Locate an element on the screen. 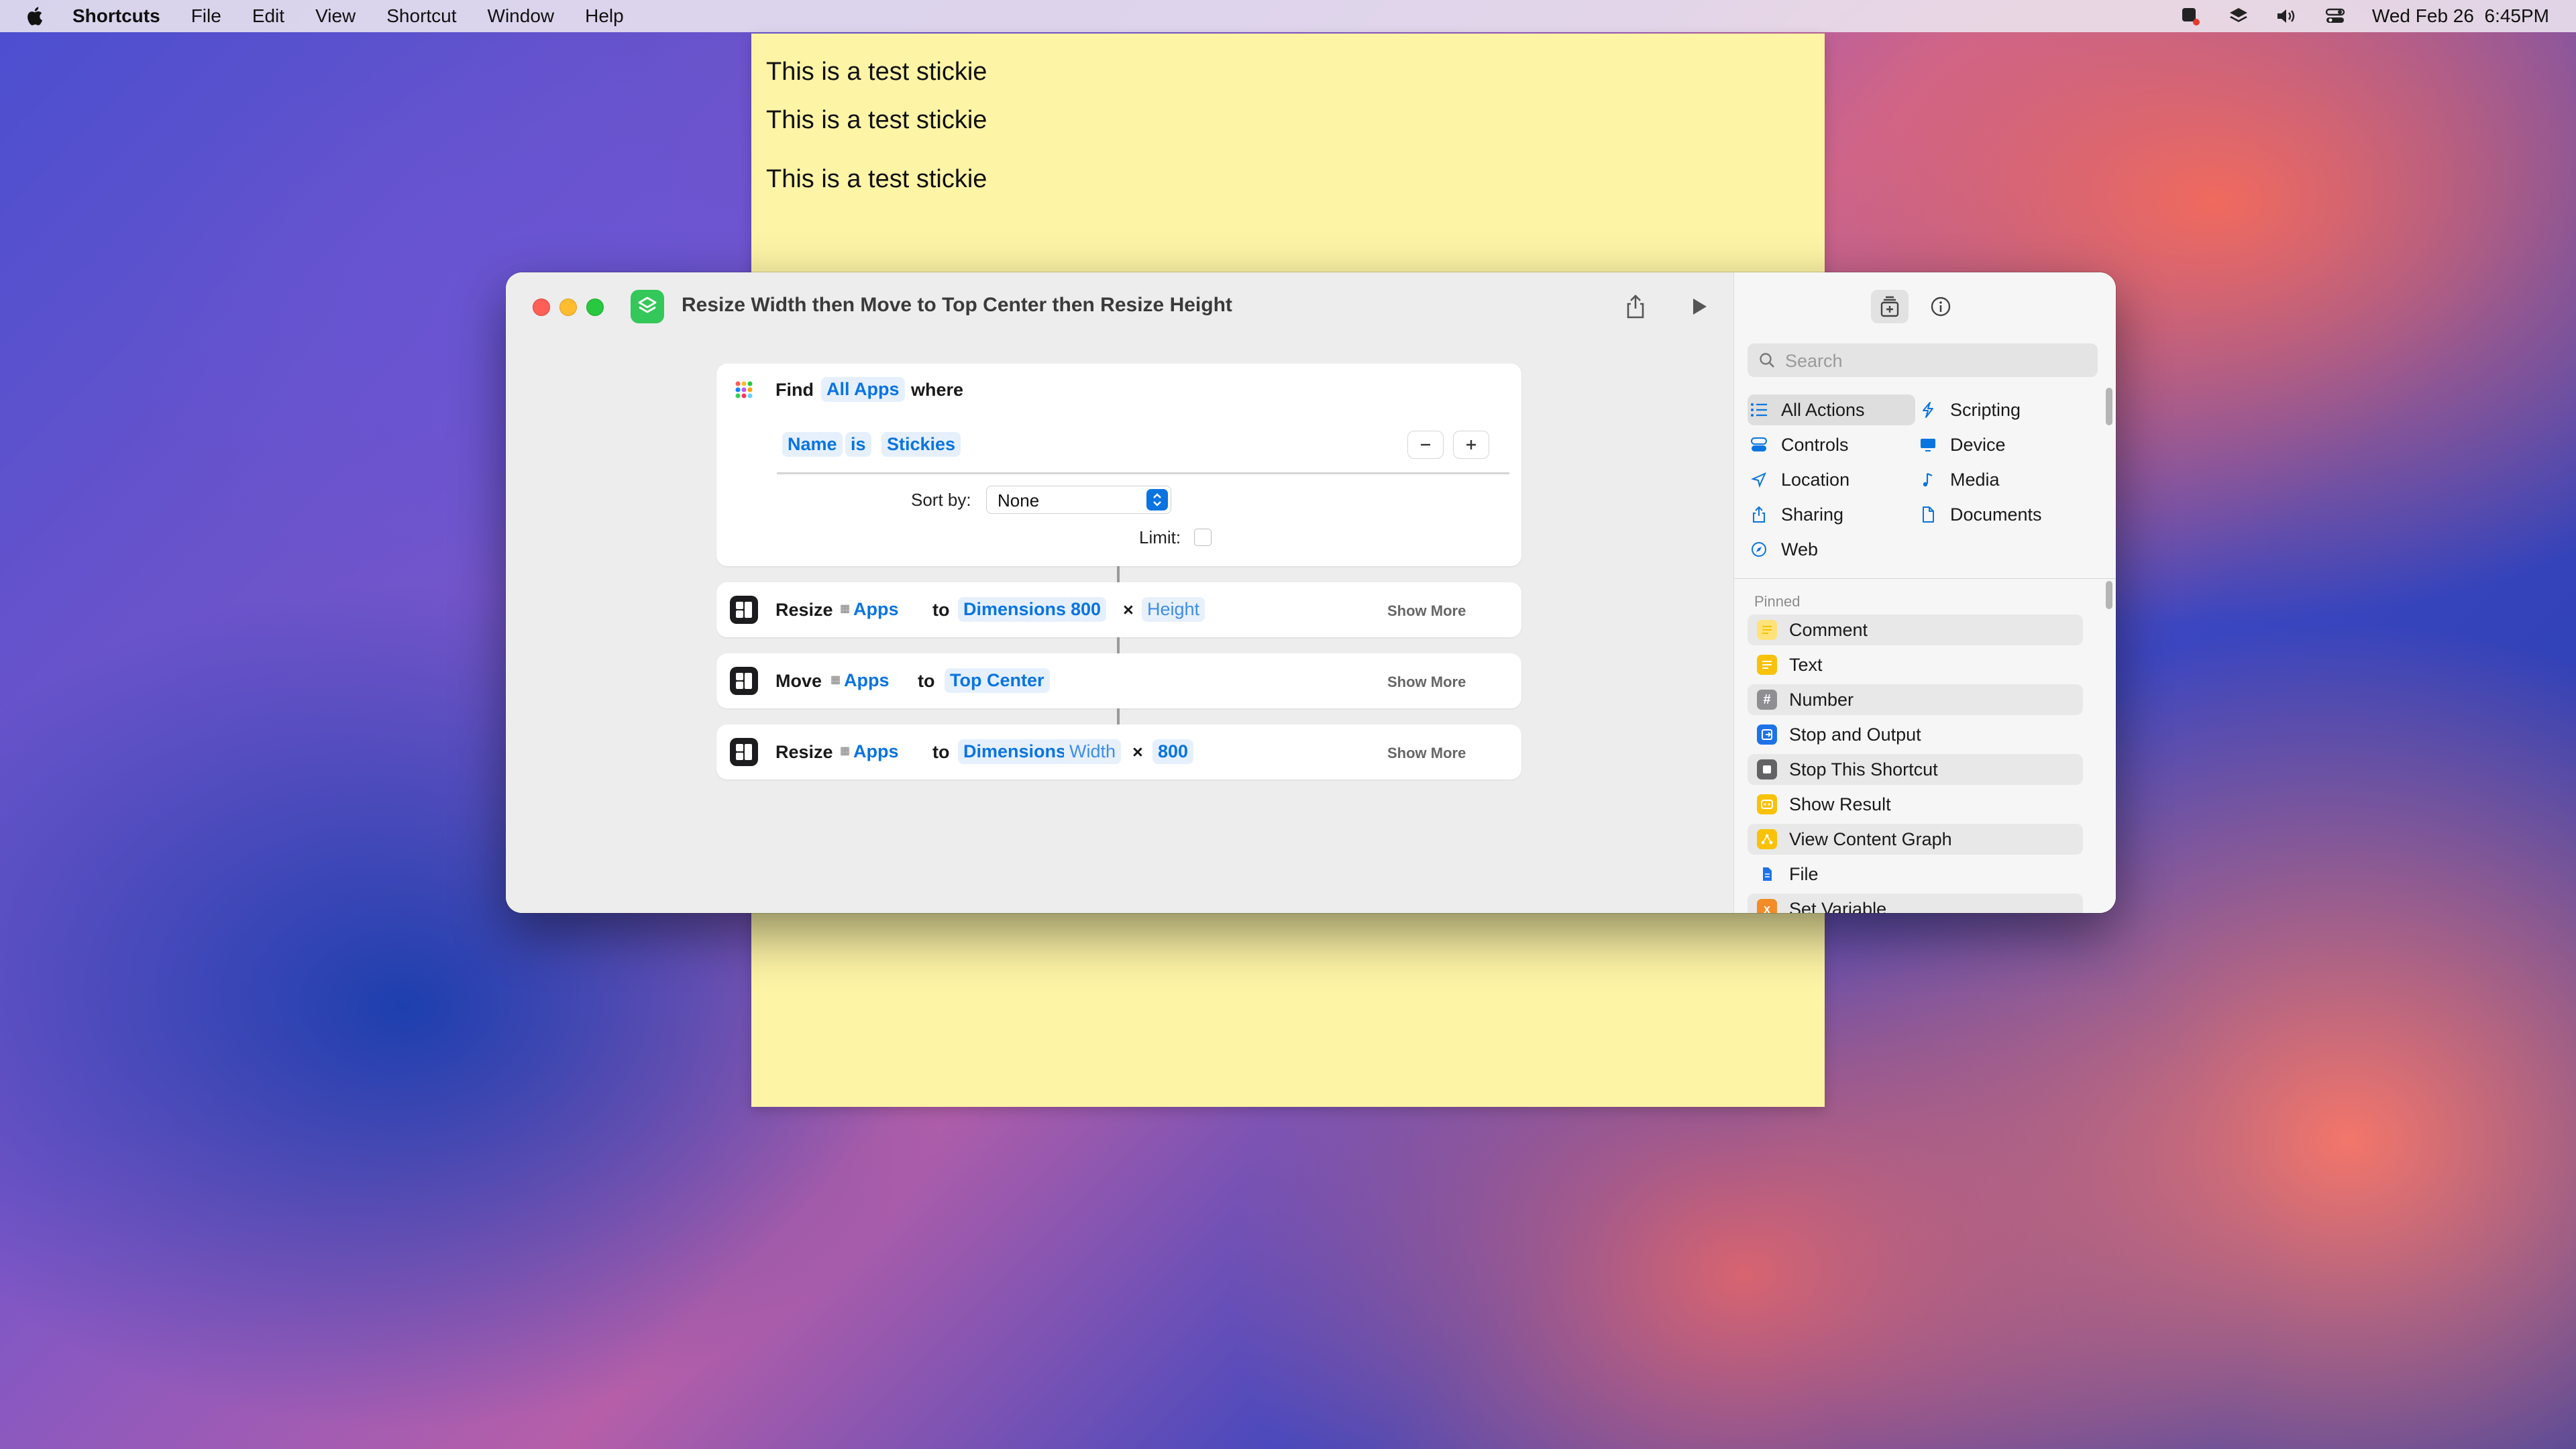 Image resolution: width=2576 pixels, height=1449 pixels. width-placeholder-token: Width is located at coordinates (1093, 751).